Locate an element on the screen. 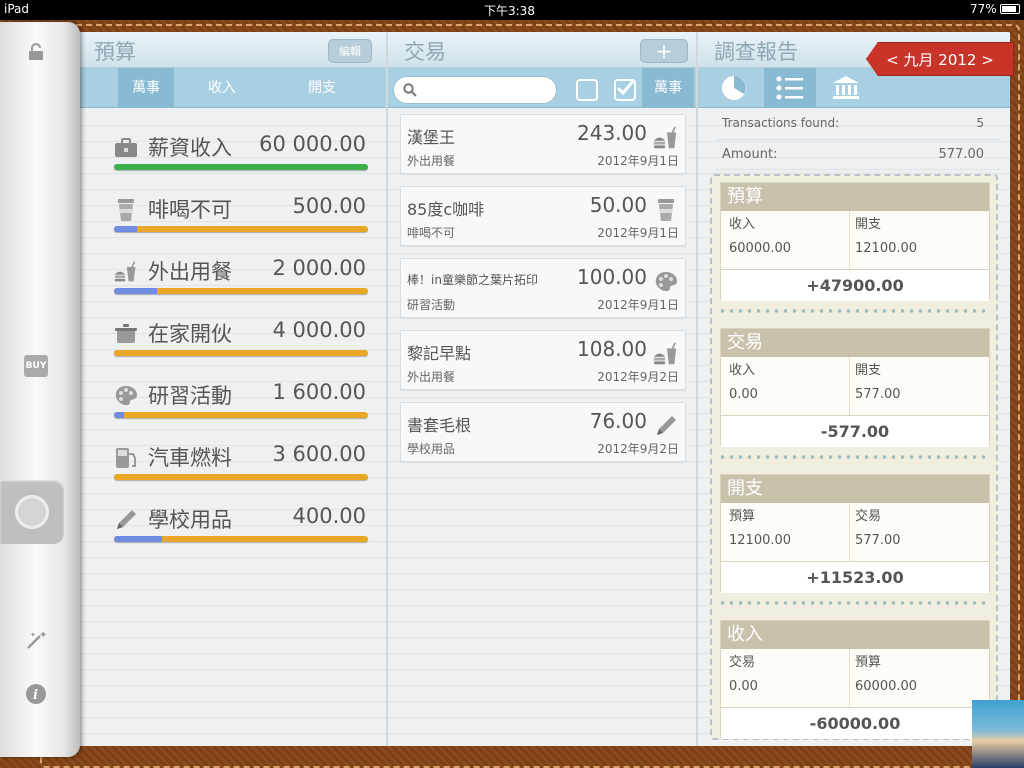  budget-item-amount: 400.00 is located at coordinates (329, 516).